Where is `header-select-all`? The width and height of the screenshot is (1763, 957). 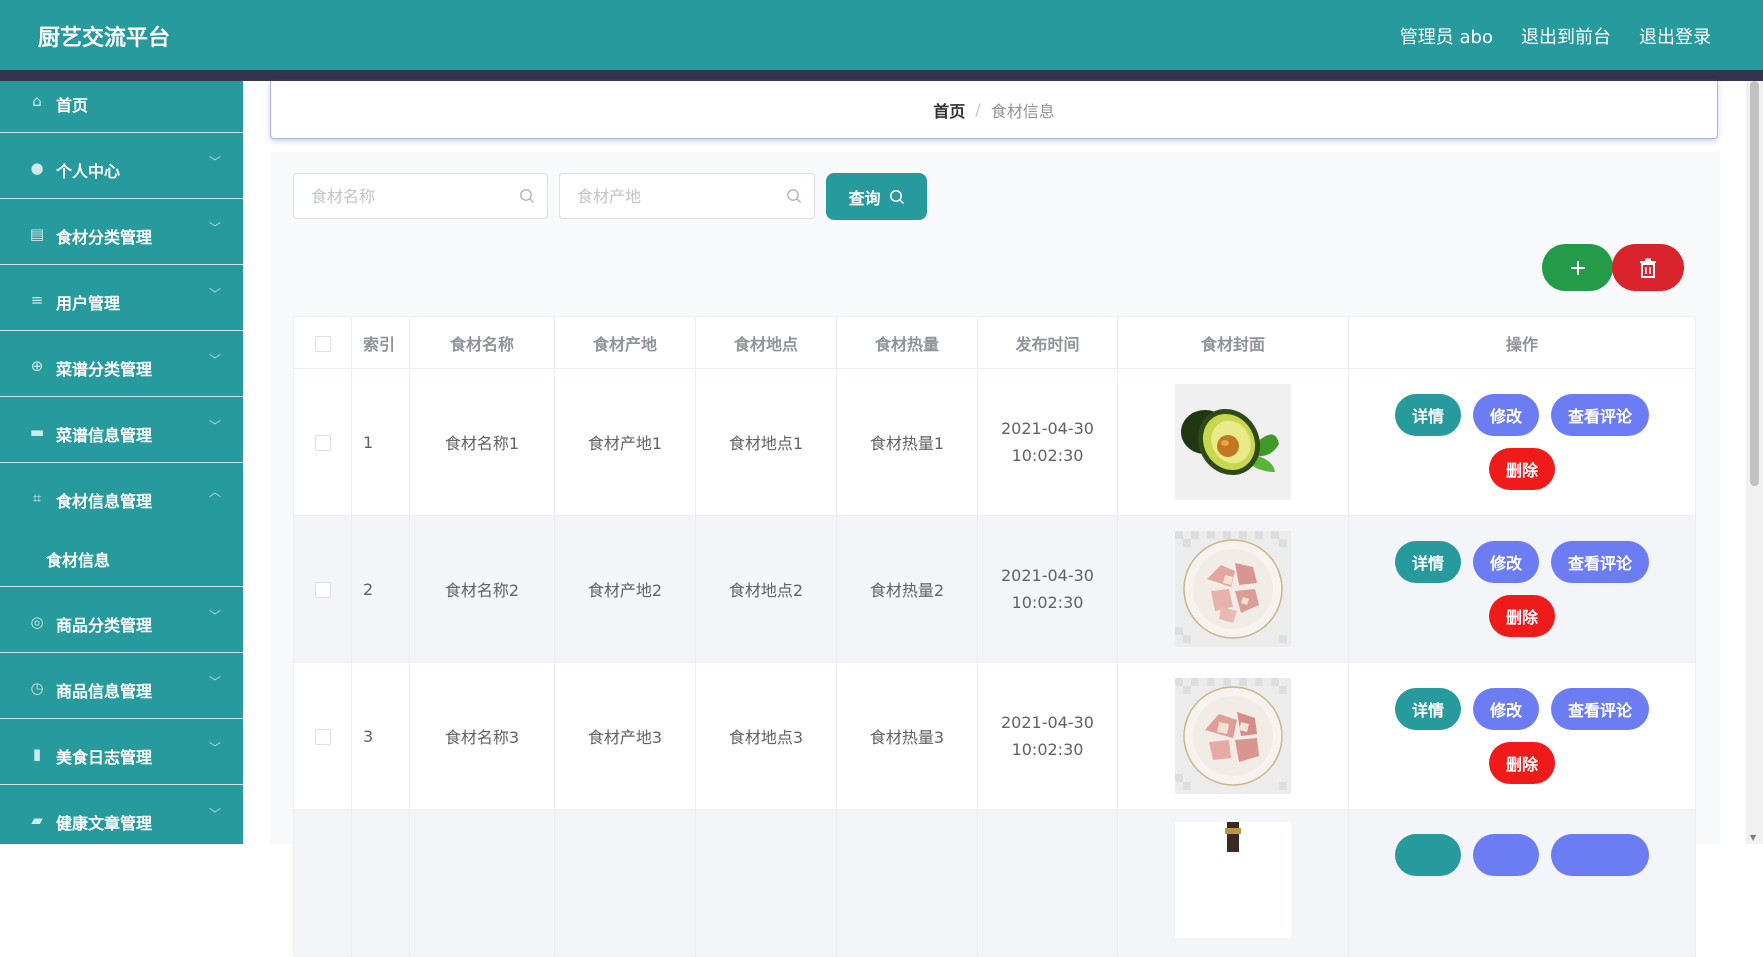
header-select-all is located at coordinates (322, 342).